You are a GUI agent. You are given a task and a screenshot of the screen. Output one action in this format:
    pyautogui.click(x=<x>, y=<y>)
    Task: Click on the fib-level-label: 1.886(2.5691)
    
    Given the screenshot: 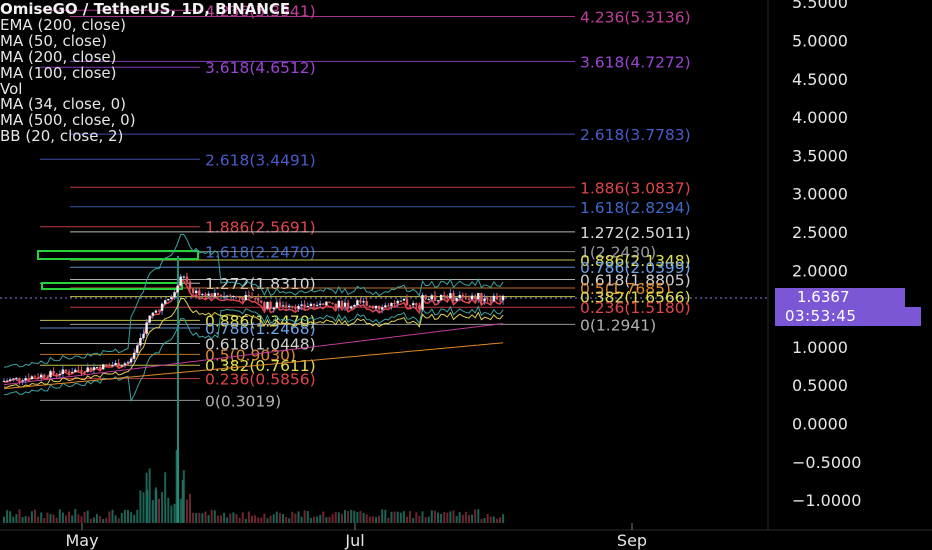 What is the action you would take?
    pyautogui.click(x=260, y=228)
    